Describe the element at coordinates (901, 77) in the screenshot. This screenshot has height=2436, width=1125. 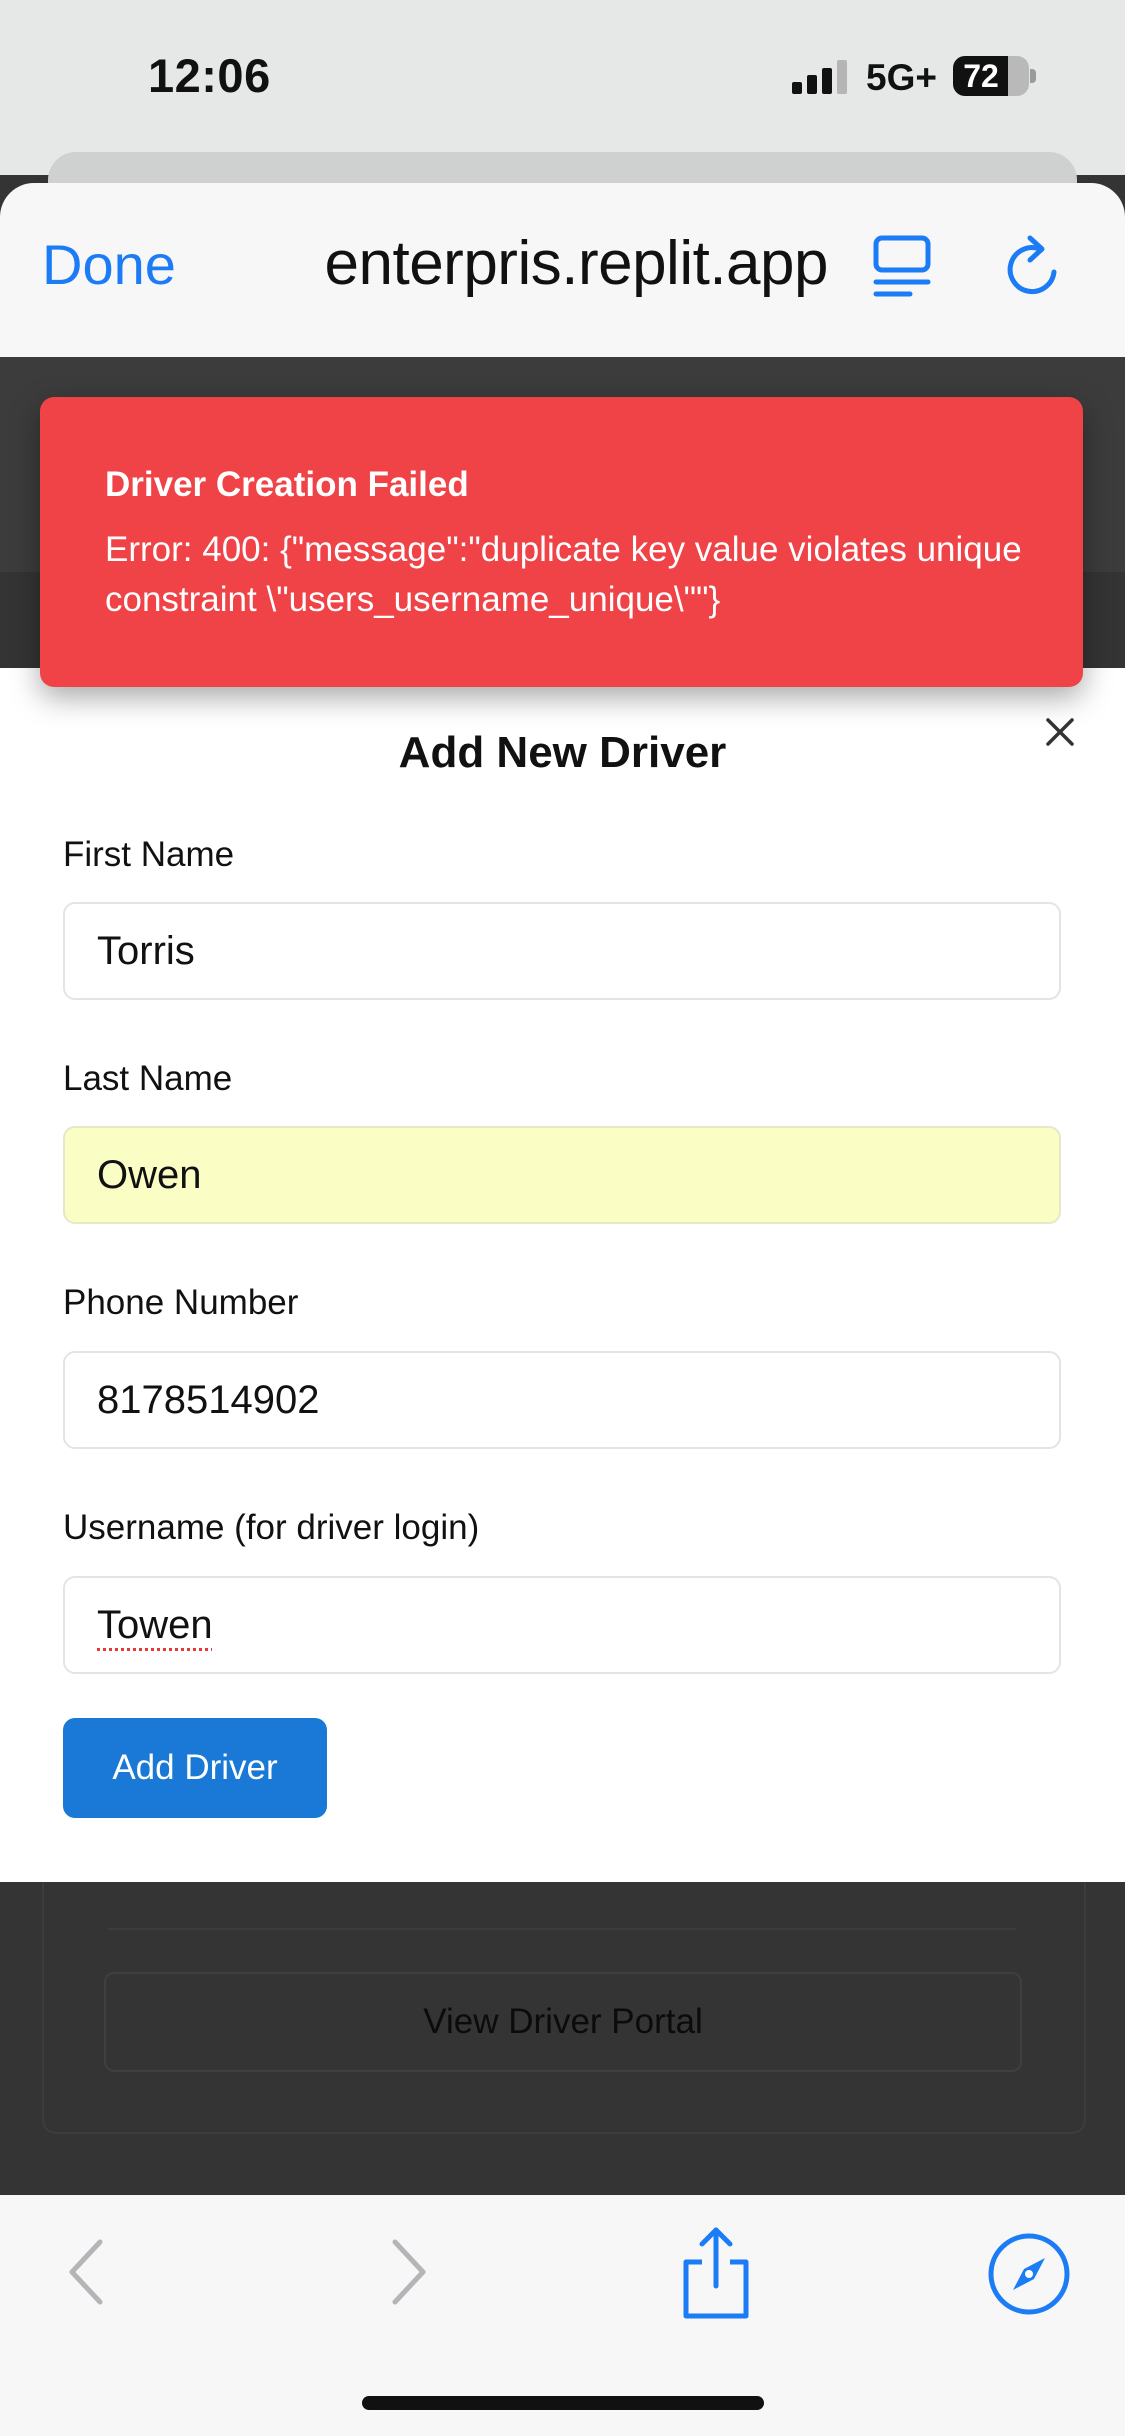
I see `network-type: 5G+` at that location.